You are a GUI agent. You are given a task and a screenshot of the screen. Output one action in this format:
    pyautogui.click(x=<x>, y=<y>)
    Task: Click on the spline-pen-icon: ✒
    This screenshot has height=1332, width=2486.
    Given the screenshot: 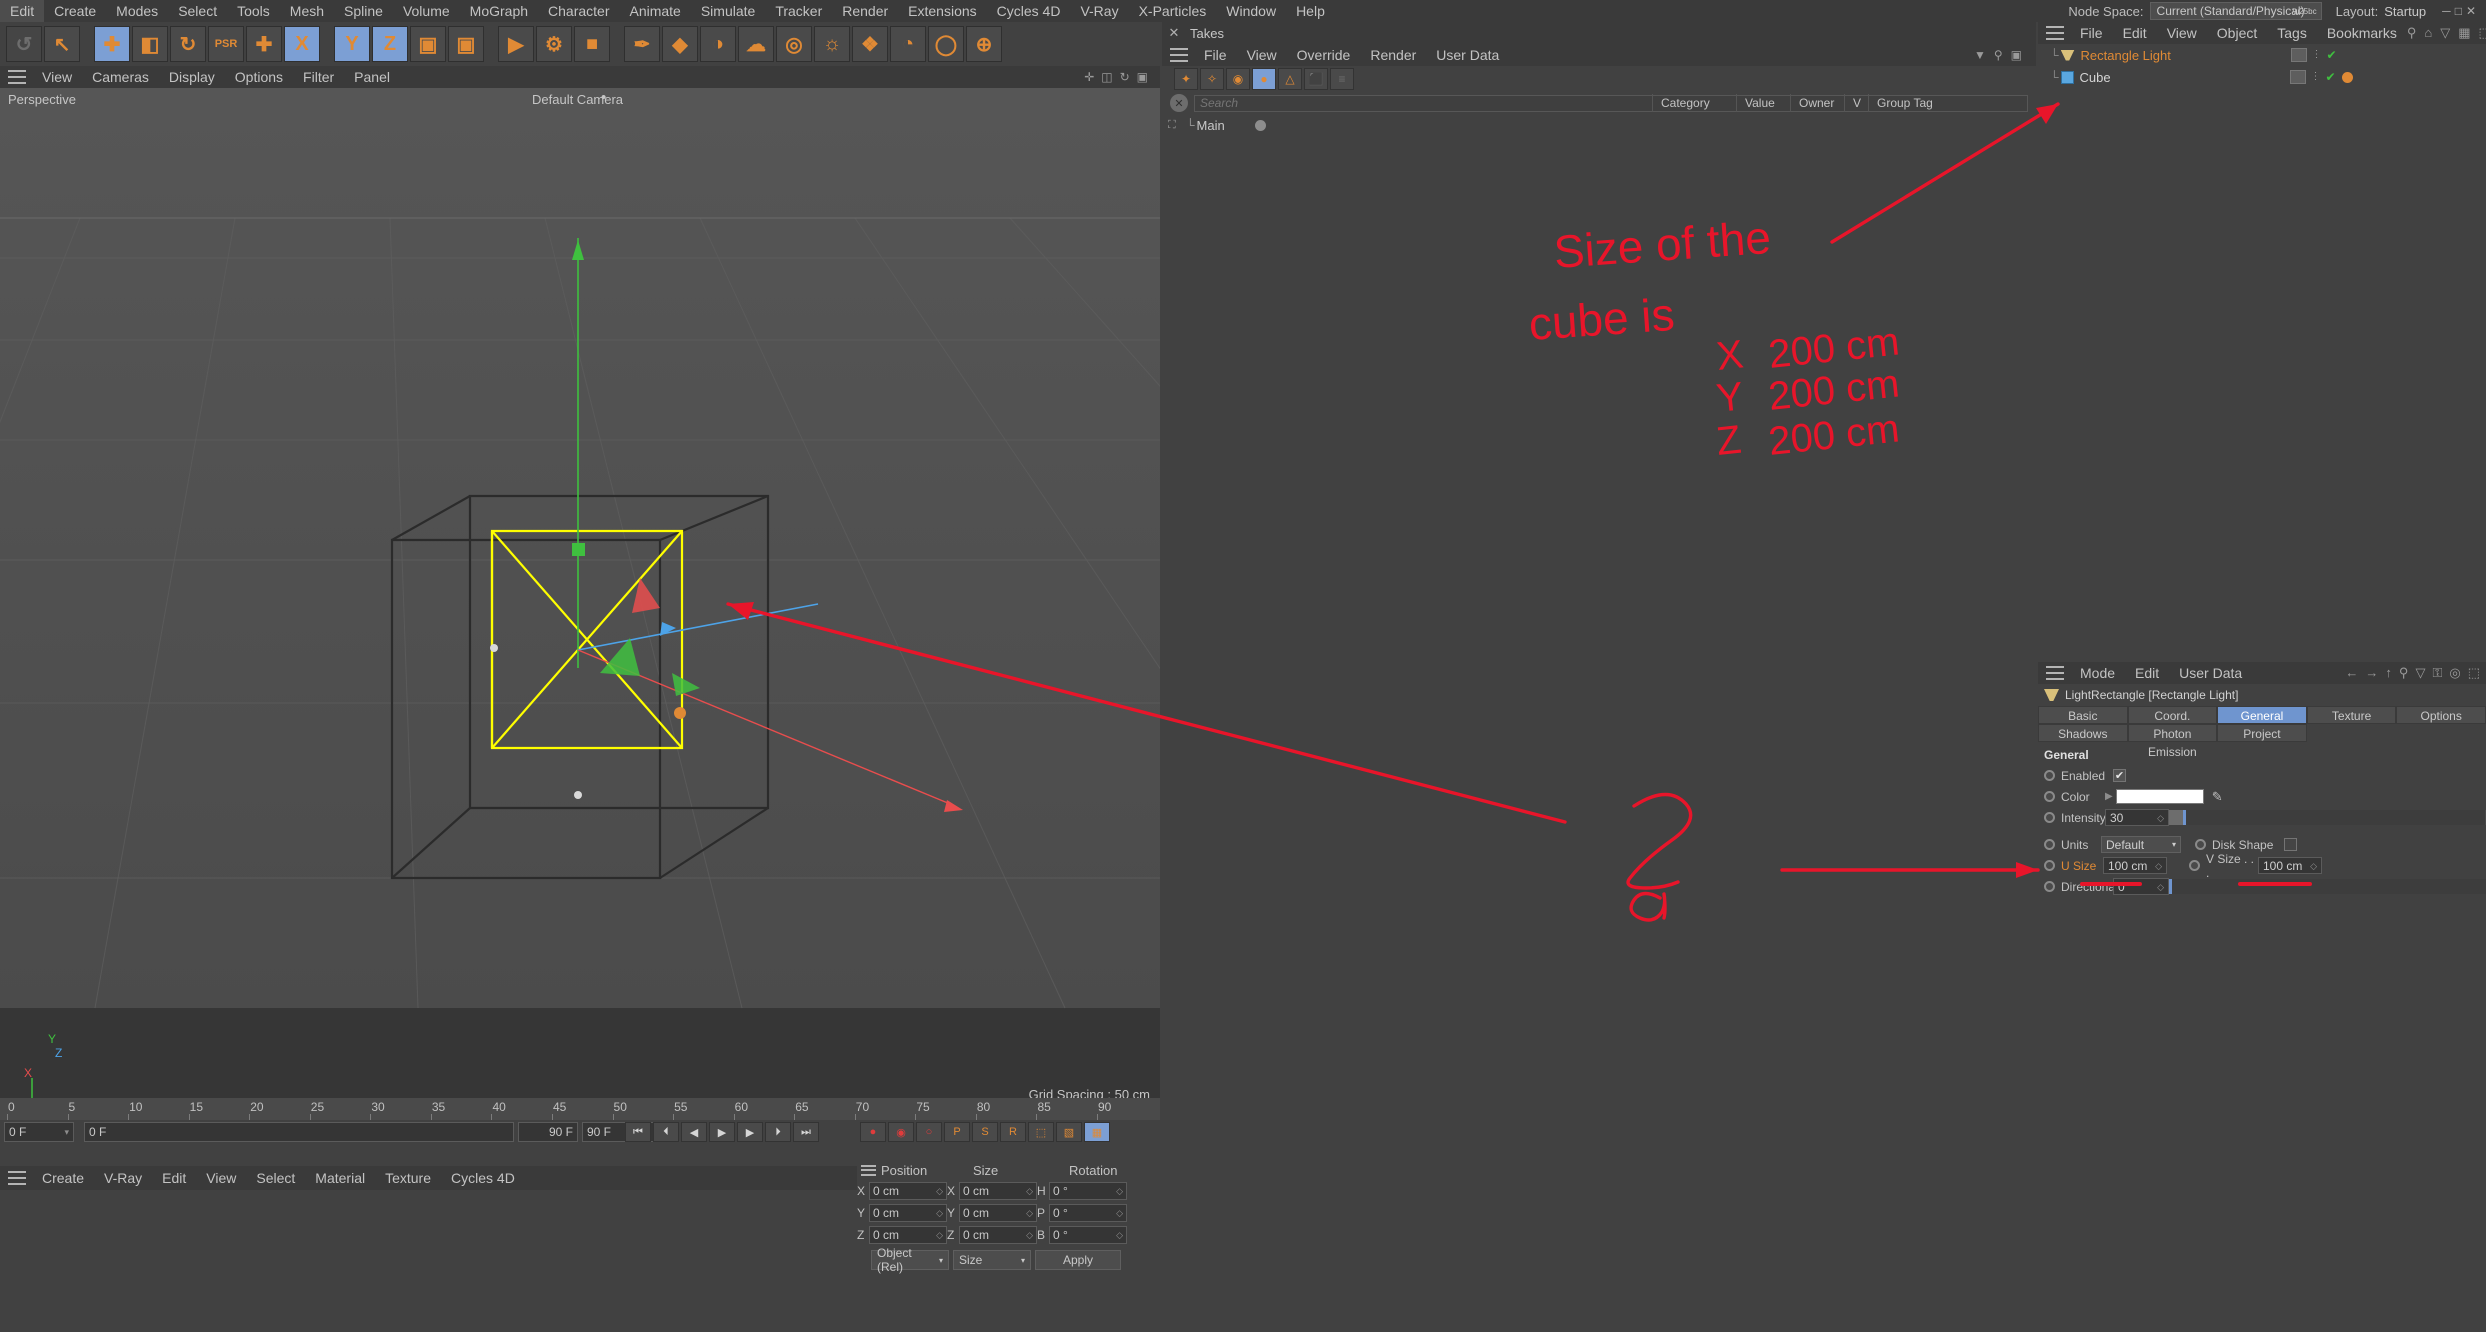 What is the action you would take?
    pyautogui.click(x=642, y=44)
    